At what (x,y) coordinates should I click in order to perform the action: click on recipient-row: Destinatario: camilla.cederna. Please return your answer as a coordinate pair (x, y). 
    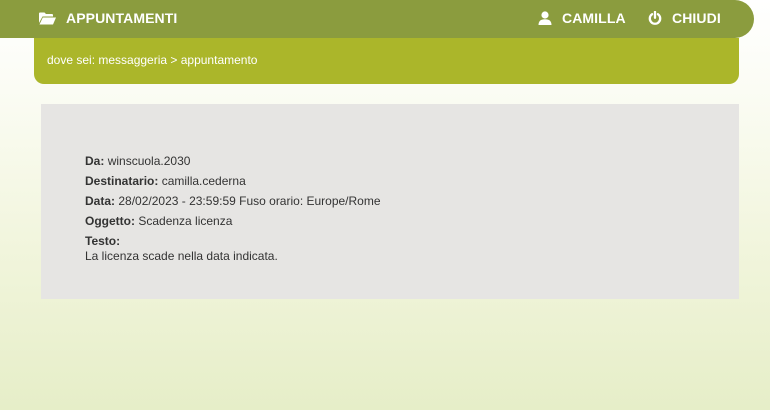
    Looking at the image, I should click on (165, 181).